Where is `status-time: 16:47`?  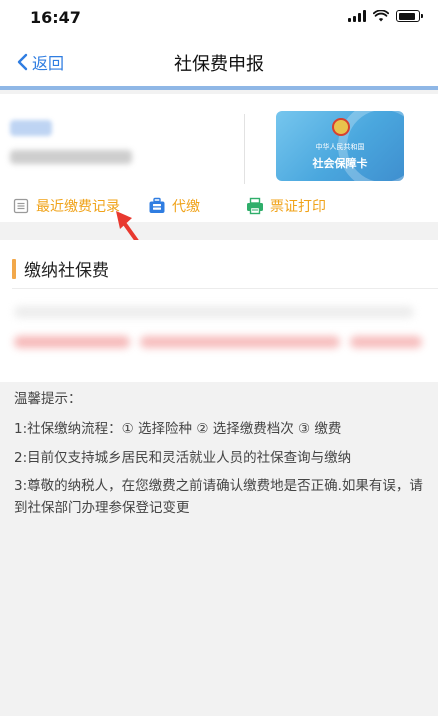
status-time: 16:47 is located at coordinates (55, 17).